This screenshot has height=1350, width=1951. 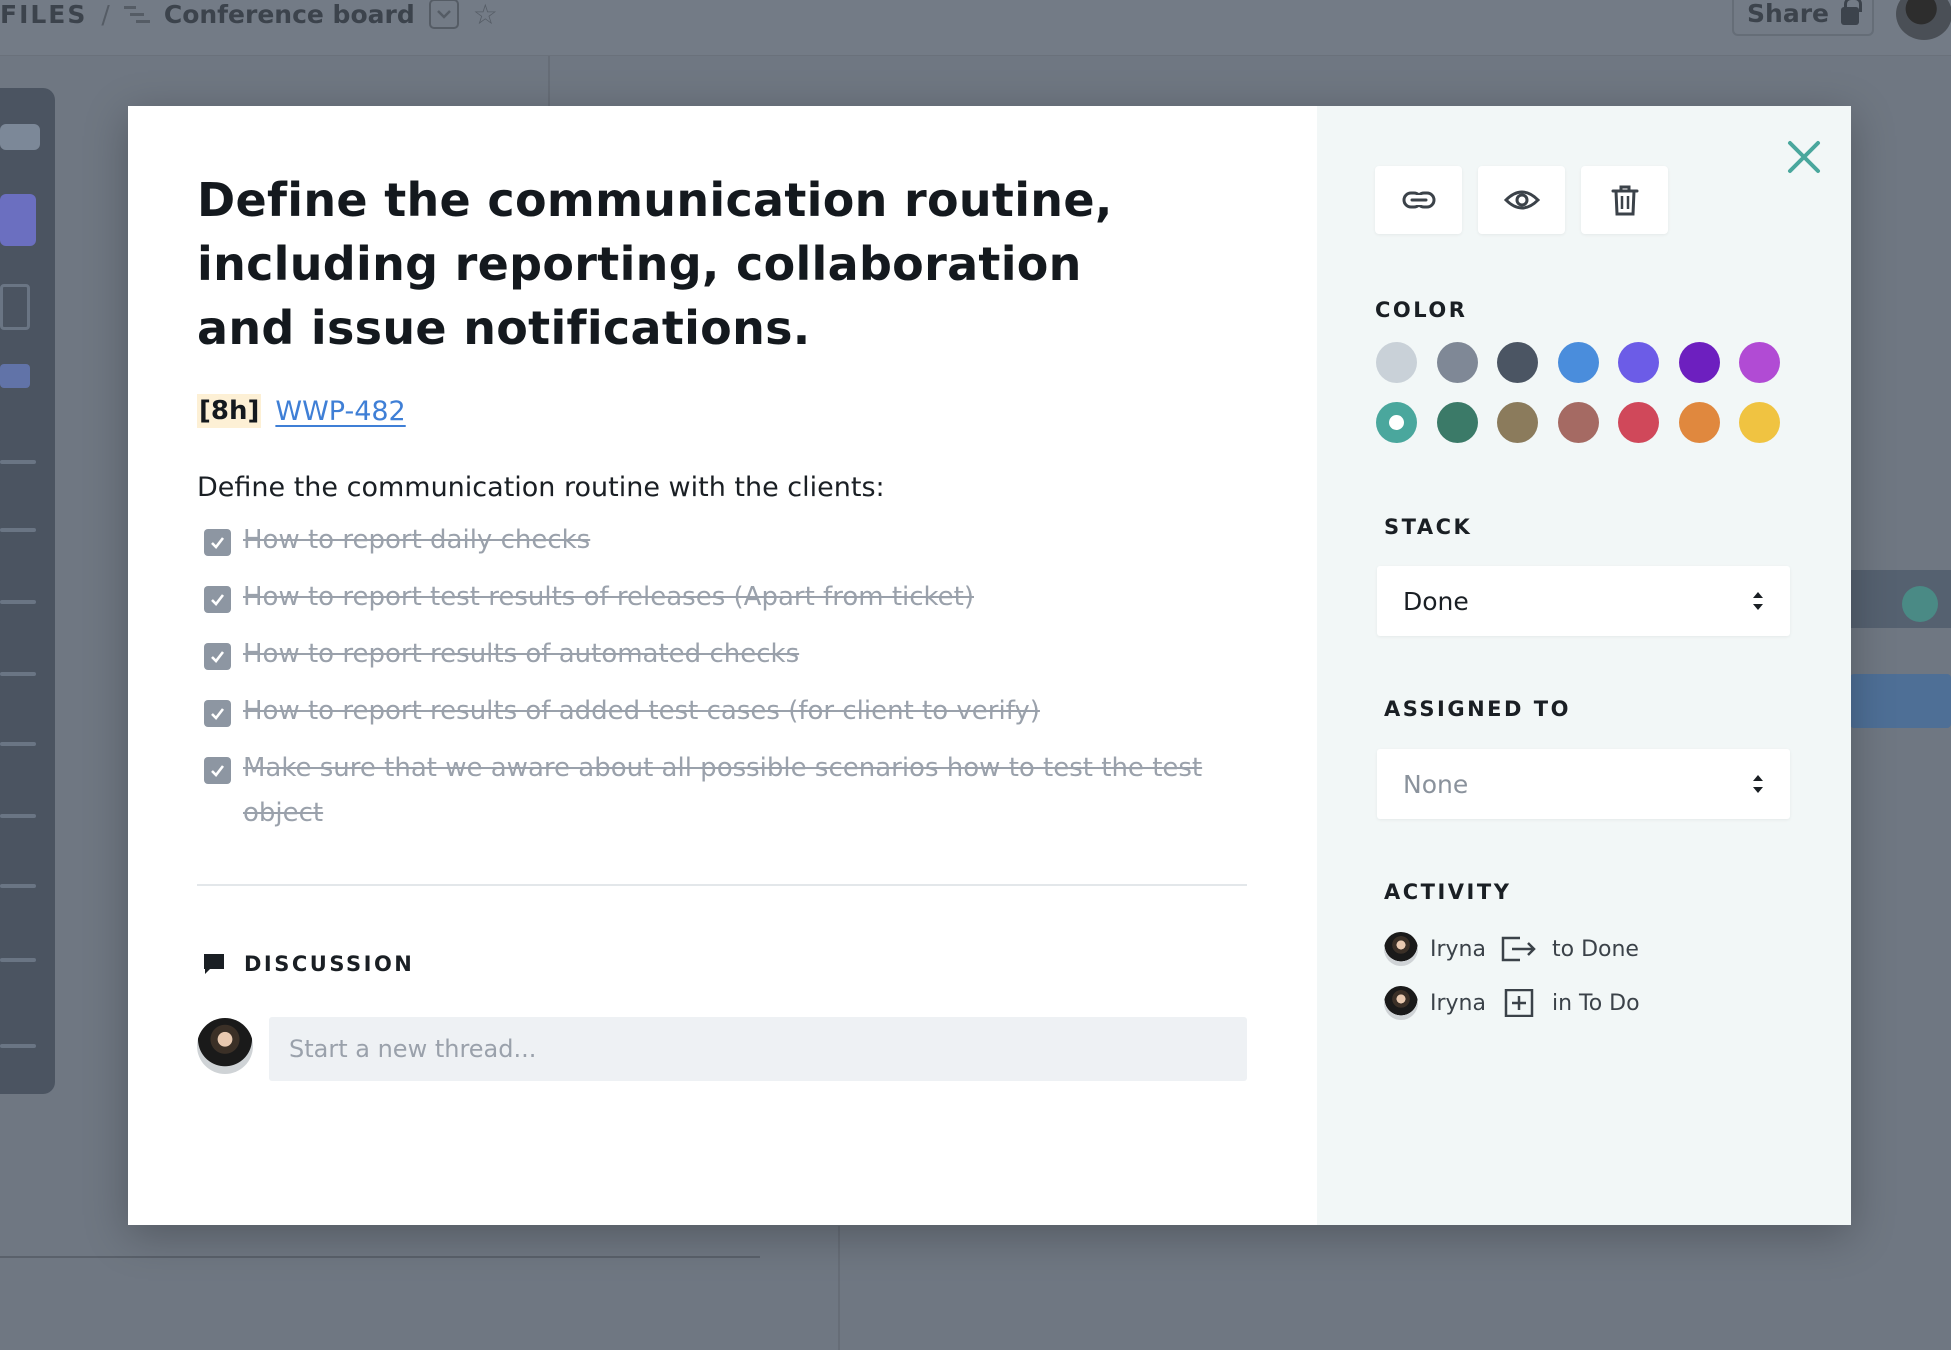 I want to click on folder-tool-icon, so click(x=18, y=816).